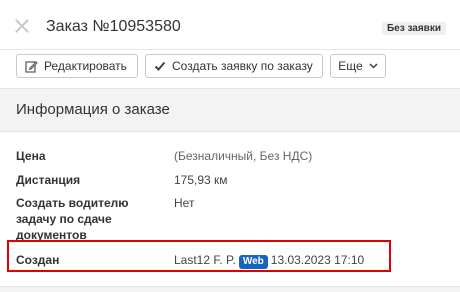 This screenshot has height=292, width=460. I want to click on source-badge: Web, so click(253, 262).